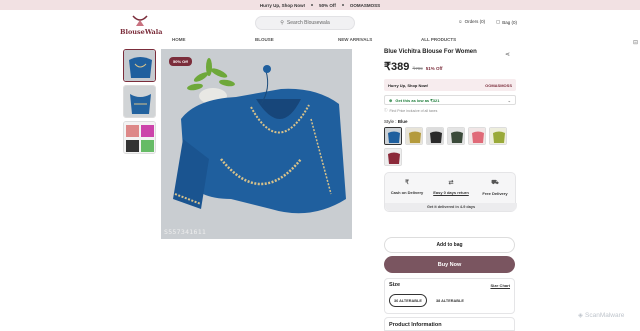 The width and height of the screenshot is (640, 331). What do you see at coordinates (495, 183) in the screenshot?
I see `truck-icon: ⛟` at bounding box center [495, 183].